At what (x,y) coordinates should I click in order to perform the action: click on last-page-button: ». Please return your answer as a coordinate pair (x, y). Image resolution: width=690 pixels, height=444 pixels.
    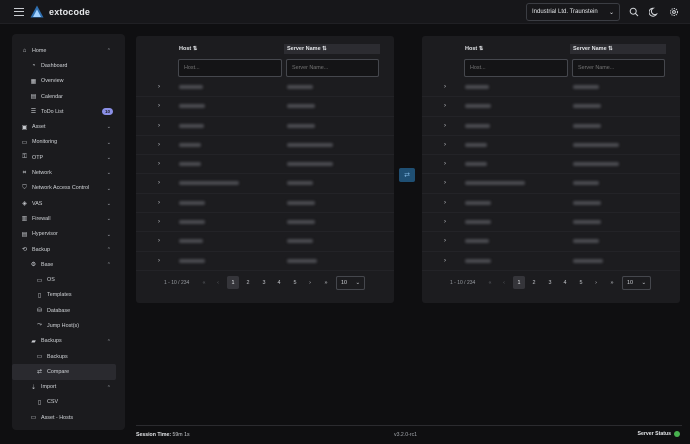
    Looking at the image, I should click on (326, 282).